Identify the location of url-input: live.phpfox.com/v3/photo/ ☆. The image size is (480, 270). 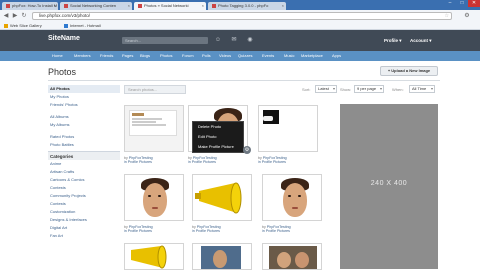
(242, 16).